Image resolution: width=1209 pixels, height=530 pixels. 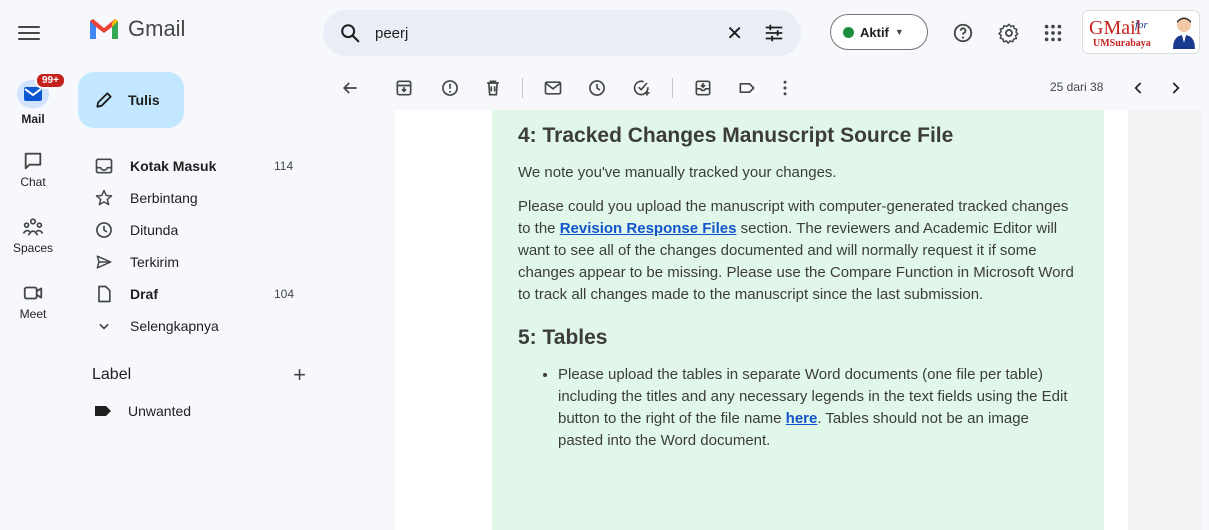 What do you see at coordinates (157, 28) in the screenshot?
I see `gmail-wordmark: Gmail` at bounding box center [157, 28].